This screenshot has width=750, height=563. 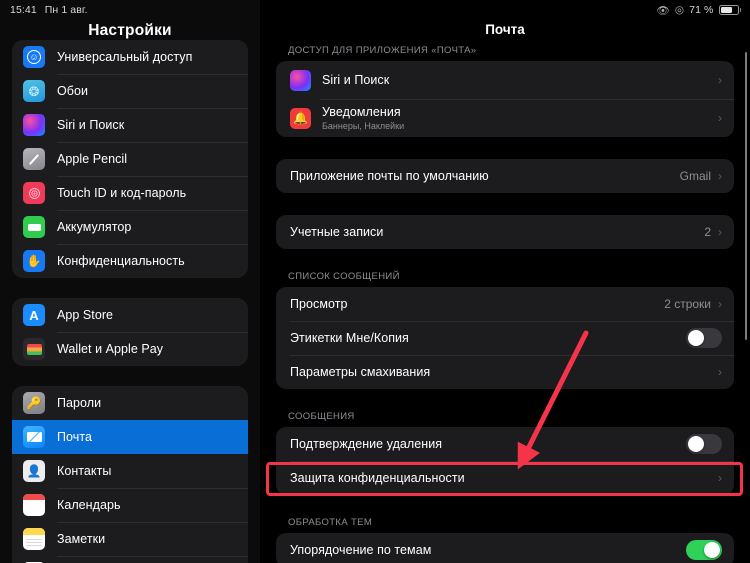 I want to click on vertical-scrollbar, so click(x=745, y=196).